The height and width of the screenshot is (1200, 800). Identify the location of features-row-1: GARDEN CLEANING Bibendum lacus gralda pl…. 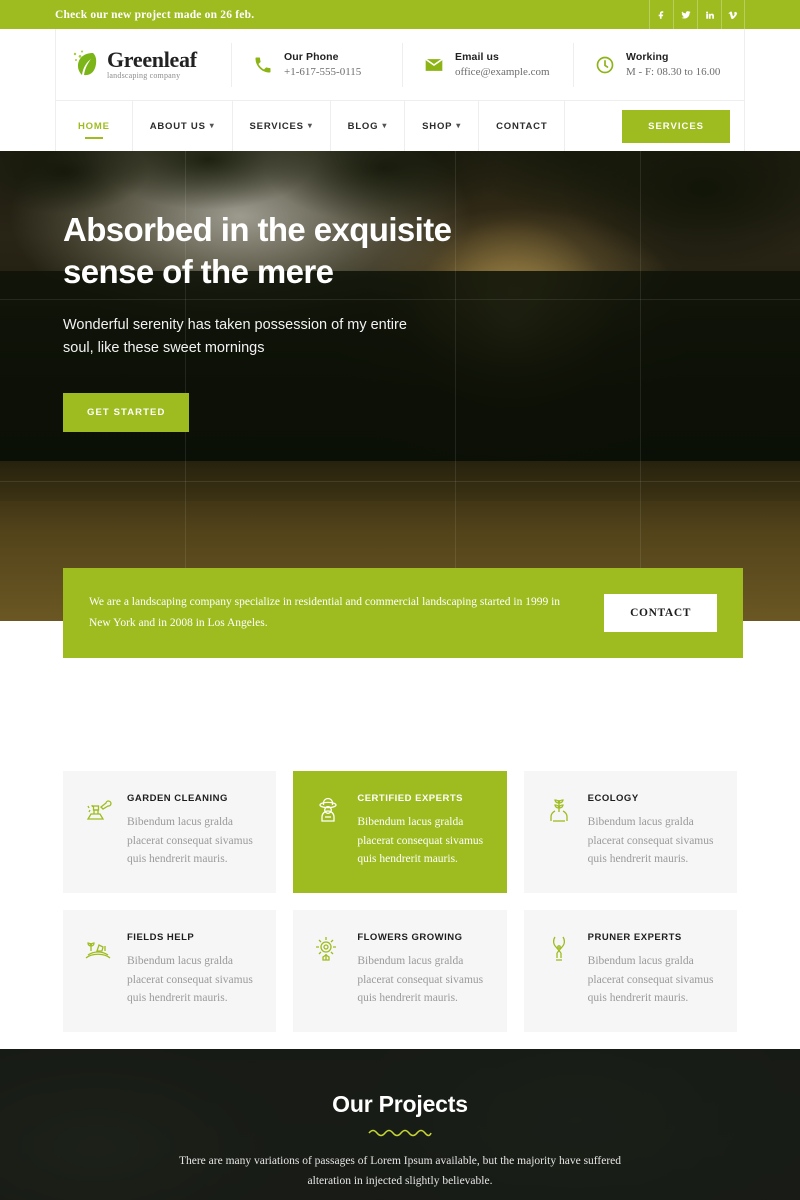
(400, 832).